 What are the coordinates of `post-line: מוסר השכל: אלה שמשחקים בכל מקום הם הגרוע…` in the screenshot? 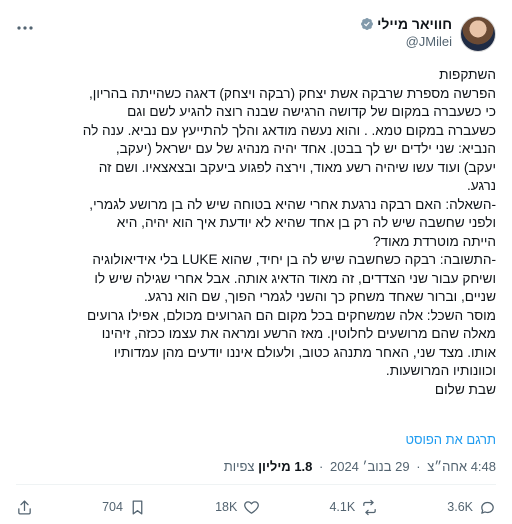 It's located at (291, 315).